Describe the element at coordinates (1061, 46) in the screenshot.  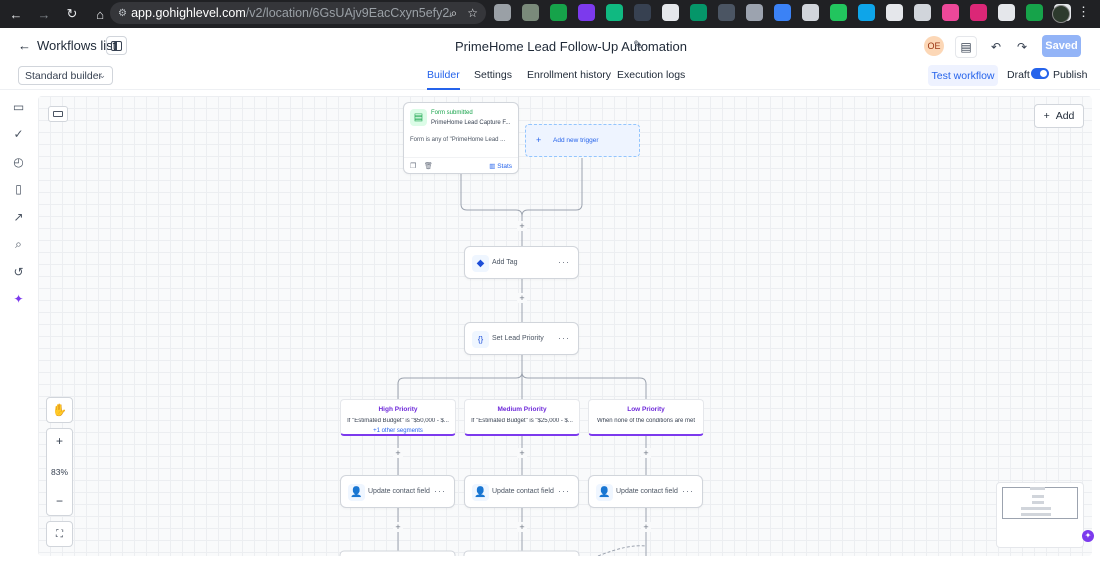
I see `saved-button: Saved` at that location.